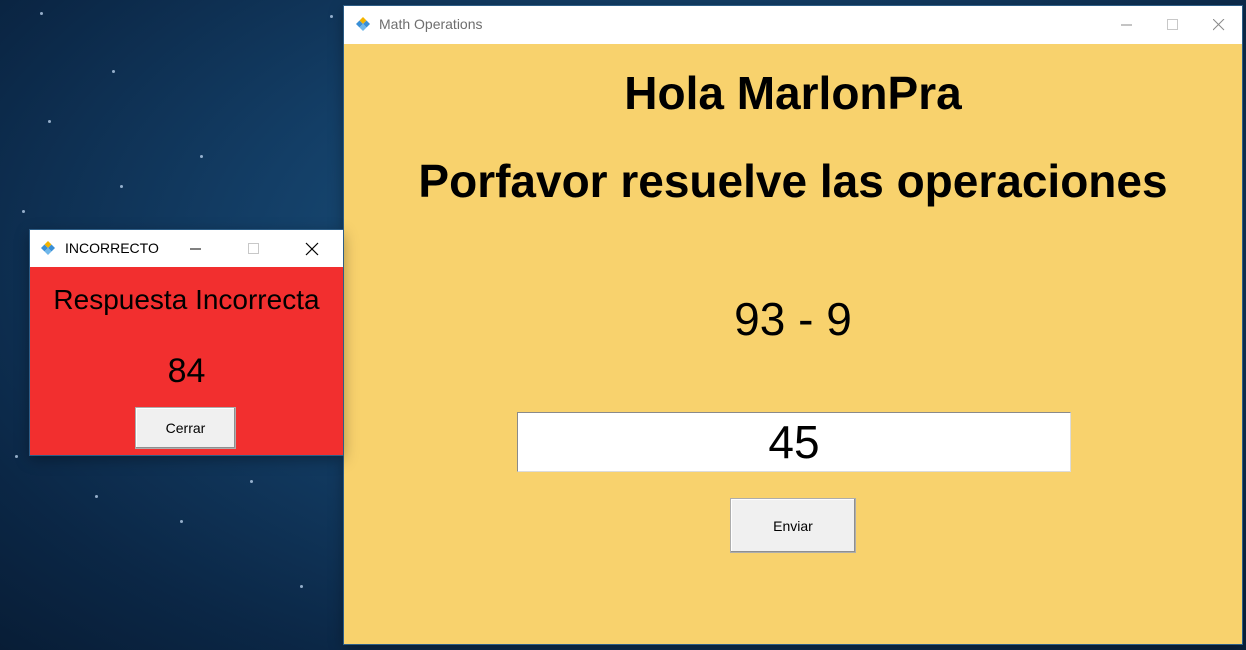 Image resolution: width=1246 pixels, height=650 pixels. What do you see at coordinates (186, 299) in the screenshot?
I see `dialog-message: Respuesta Incorrecta` at bounding box center [186, 299].